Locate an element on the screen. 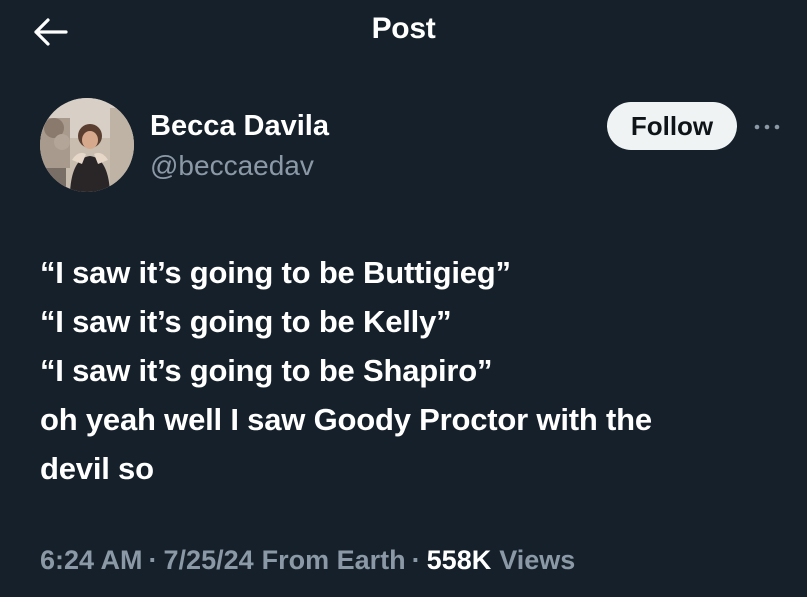 Image resolution: width=807 pixels, height=597 pixels. location-label: From Earth is located at coordinates (333, 559).